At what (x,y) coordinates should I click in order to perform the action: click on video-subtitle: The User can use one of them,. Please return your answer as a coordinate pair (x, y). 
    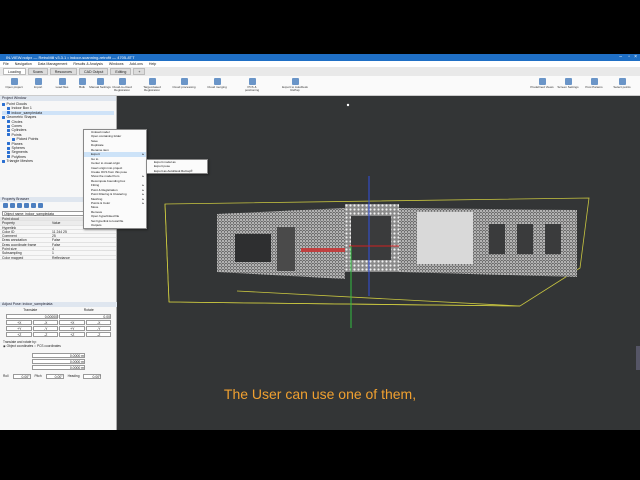
    Looking at the image, I should click on (320, 394).